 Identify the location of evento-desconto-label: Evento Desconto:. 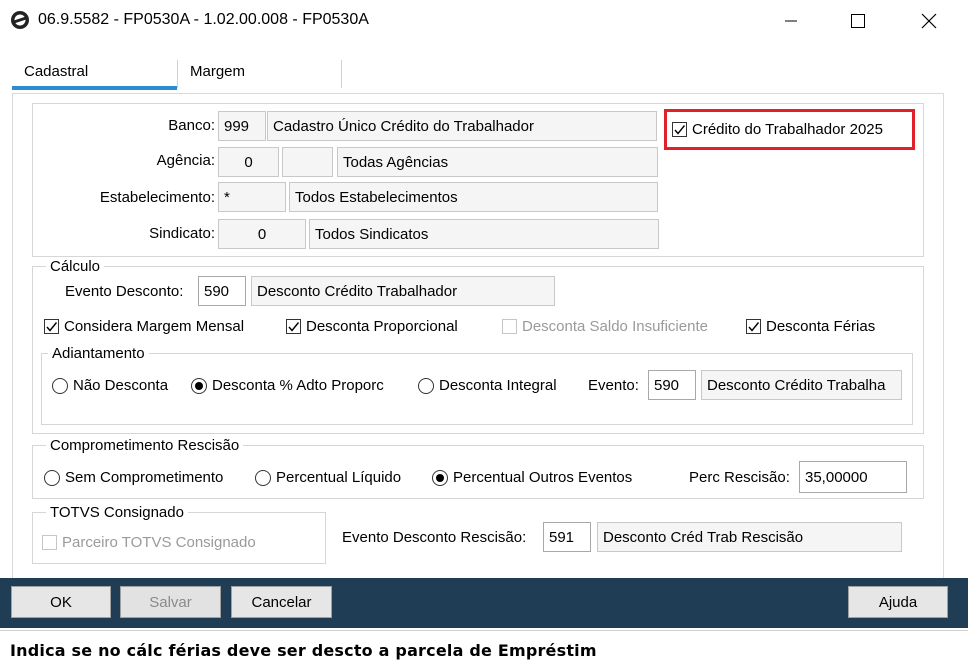
(124, 291).